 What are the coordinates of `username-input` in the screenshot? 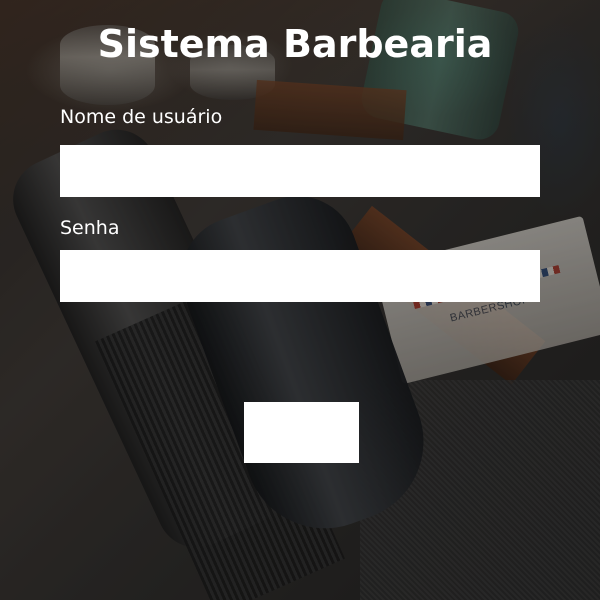 It's located at (300, 171).